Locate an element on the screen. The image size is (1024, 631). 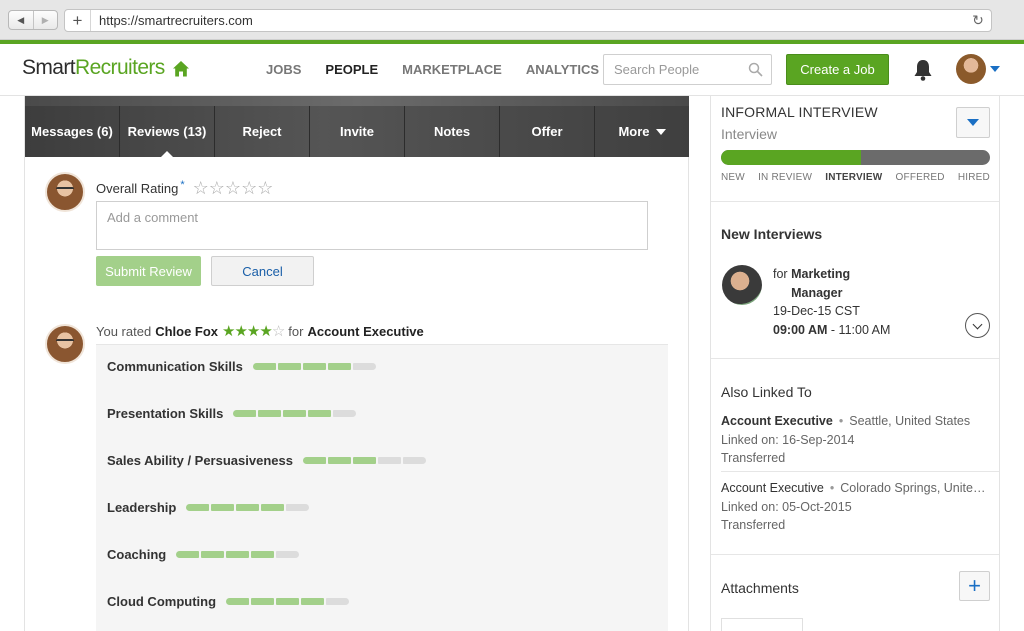
filled-stars: ★★★★ is located at coordinates (247, 331).